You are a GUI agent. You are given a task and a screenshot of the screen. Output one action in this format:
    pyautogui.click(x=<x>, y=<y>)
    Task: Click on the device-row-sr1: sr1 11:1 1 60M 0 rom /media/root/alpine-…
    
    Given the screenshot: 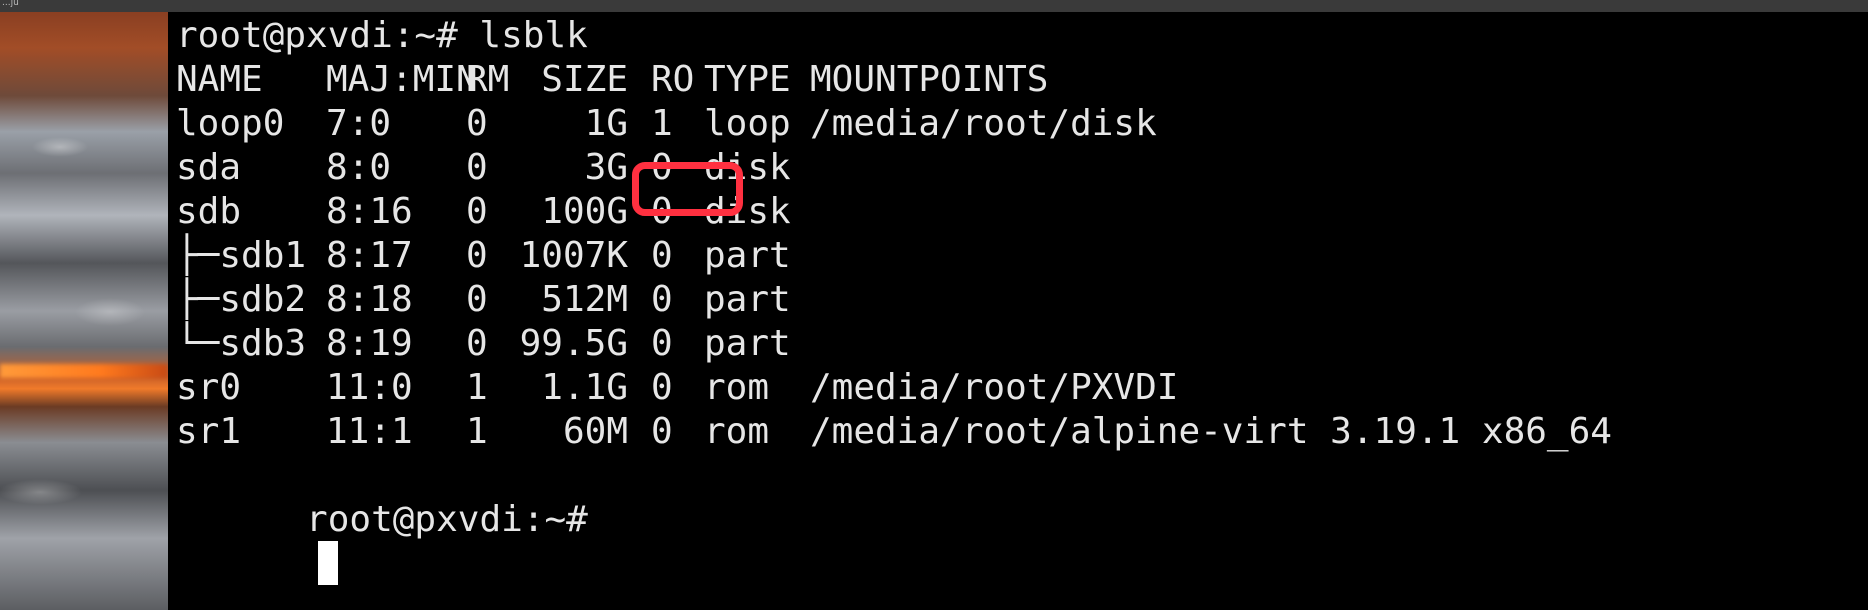 What is the action you would take?
    pyautogui.click(x=894, y=432)
    